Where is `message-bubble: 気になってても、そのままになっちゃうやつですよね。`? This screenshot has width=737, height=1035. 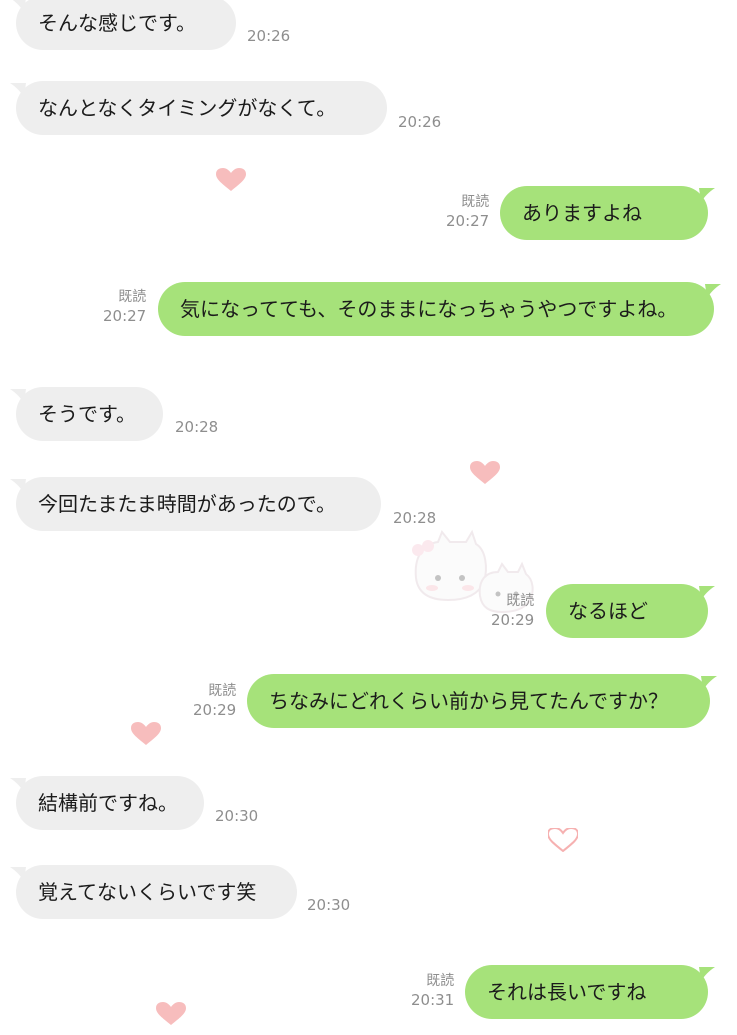 message-bubble: 気になってても、そのままになっちゃうやつですよね。 is located at coordinates (439, 309).